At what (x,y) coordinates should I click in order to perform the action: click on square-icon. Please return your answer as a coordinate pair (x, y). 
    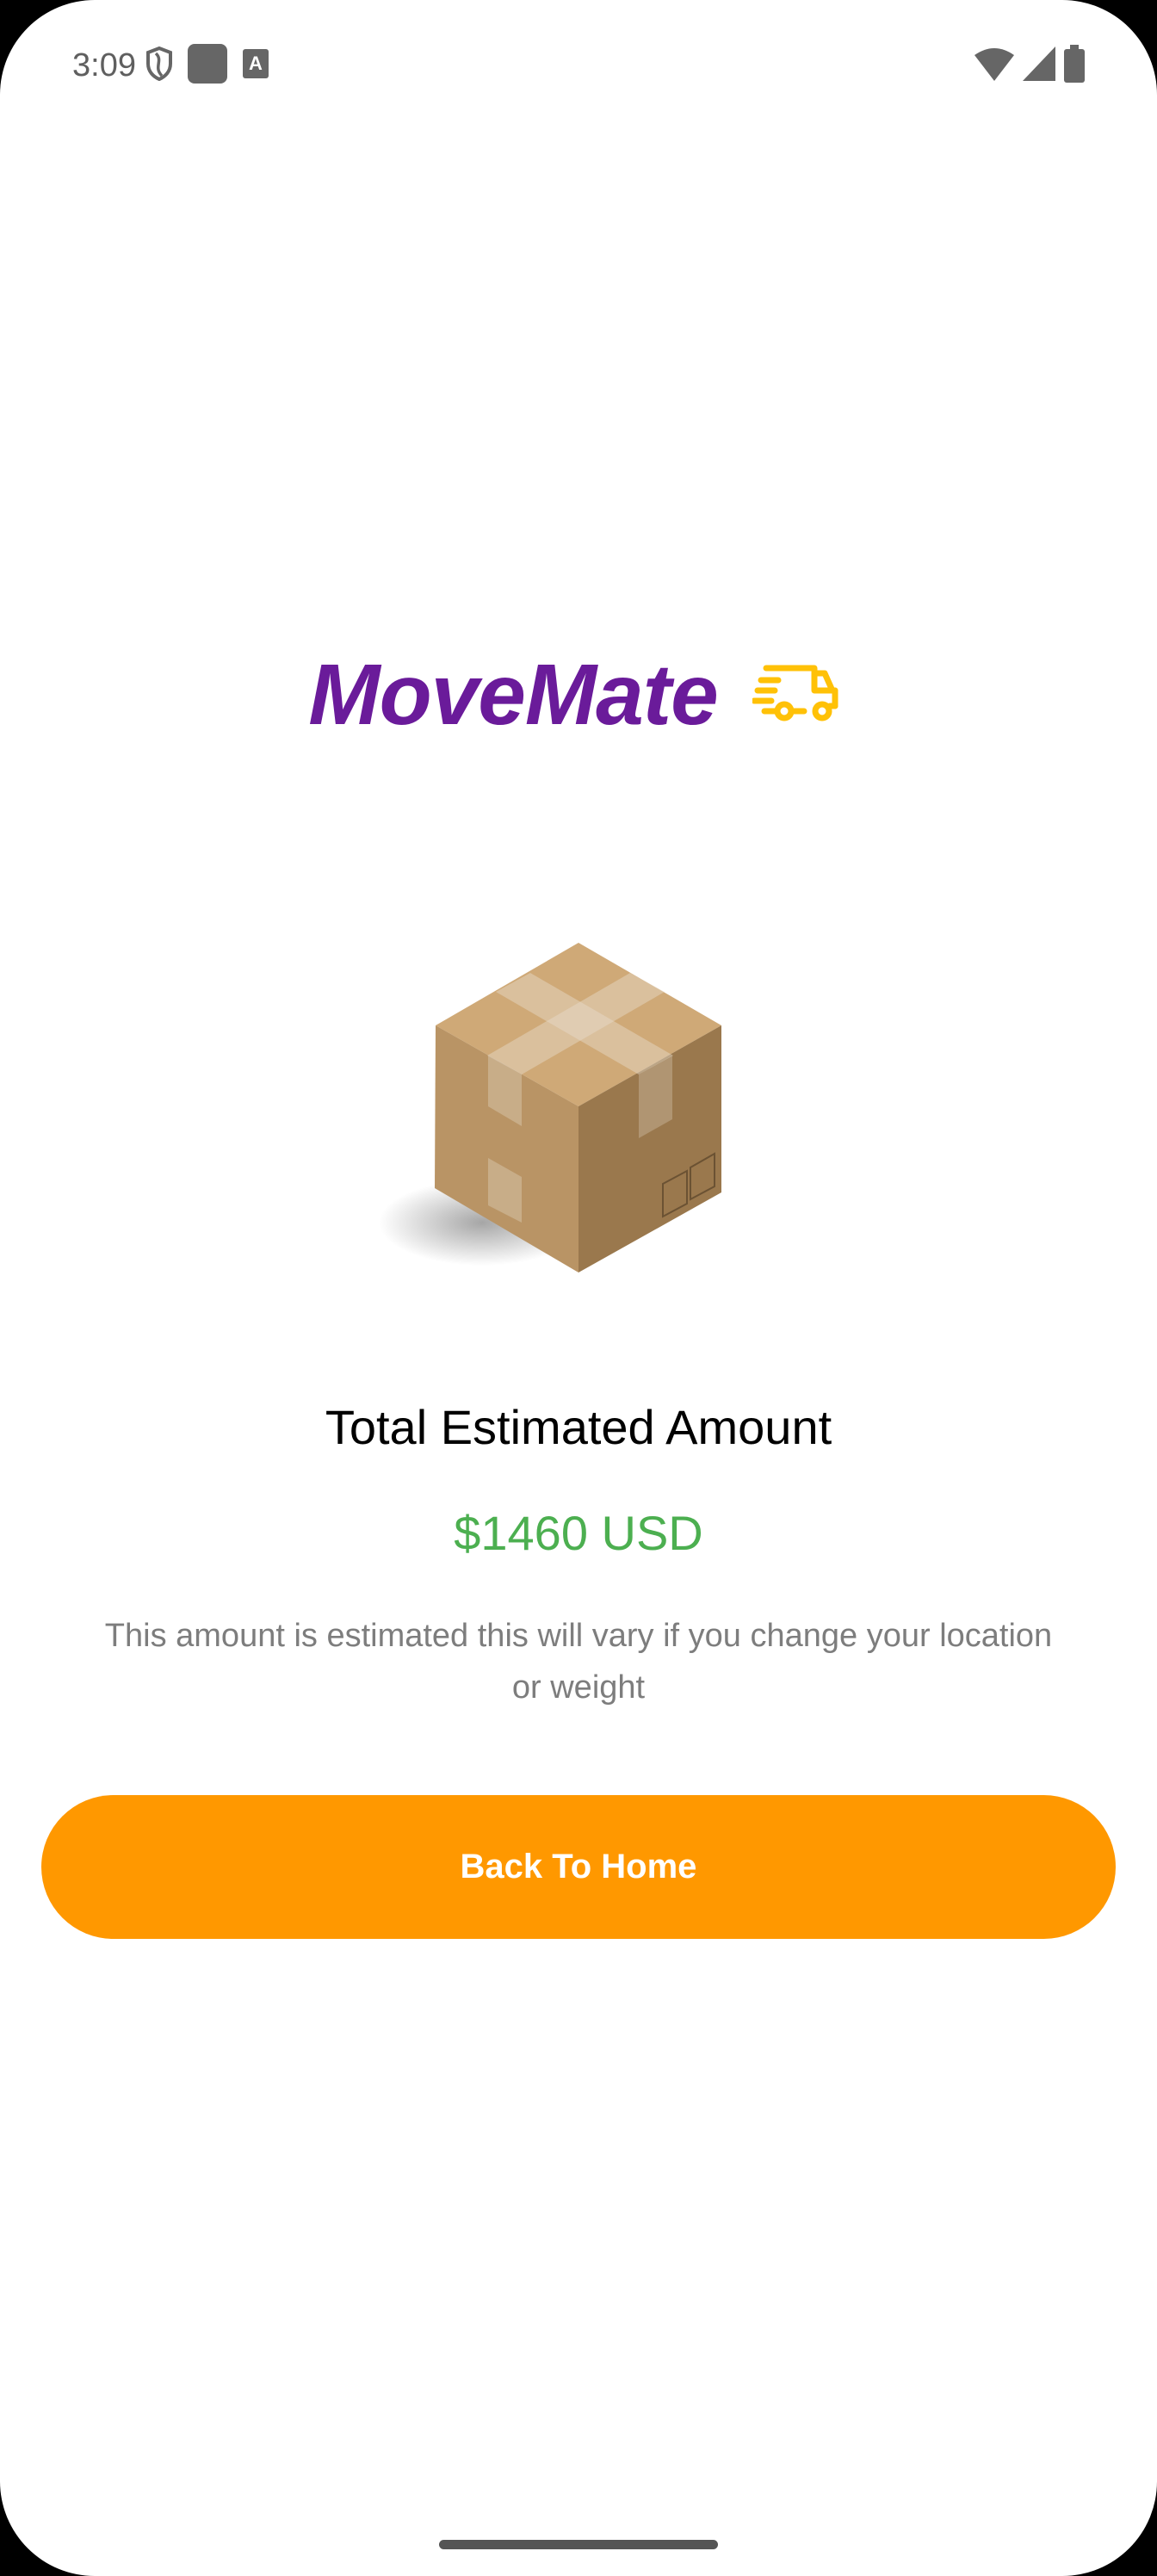
    Looking at the image, I should click on (207, 65).